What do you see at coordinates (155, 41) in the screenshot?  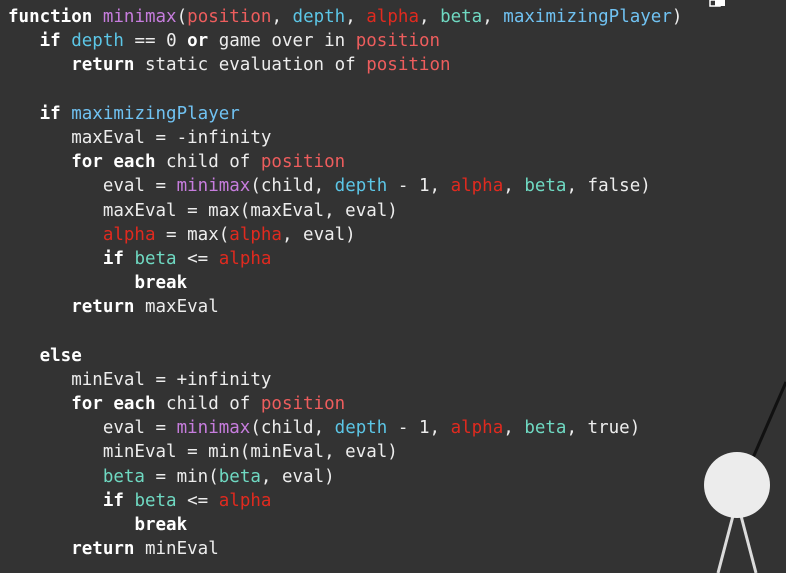 I see `code-token: == 0` at bounding box center [155, 41].